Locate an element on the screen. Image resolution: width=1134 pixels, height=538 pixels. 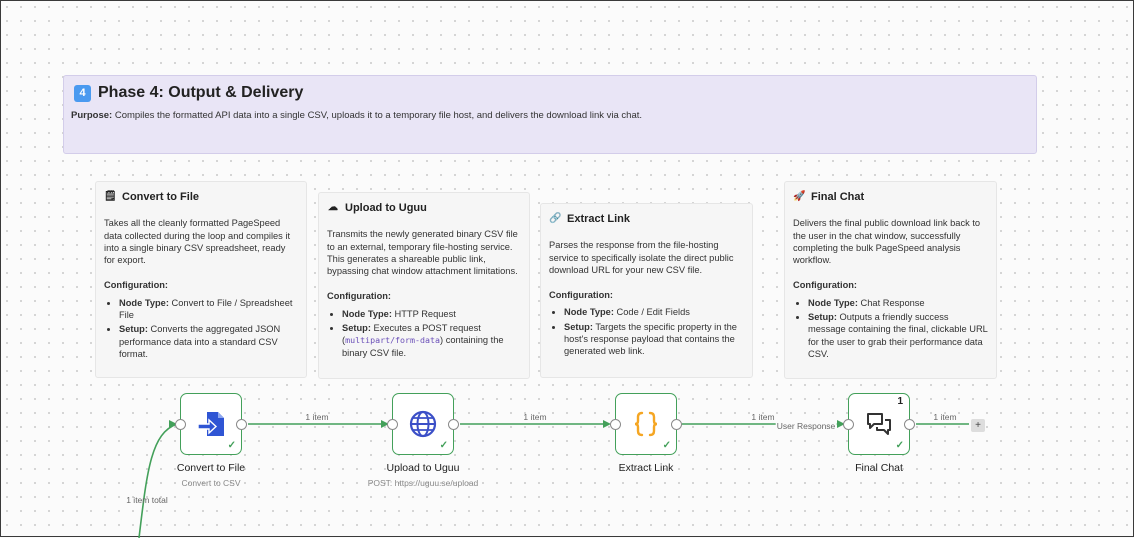
chat-icon is located at coordinates (879, 424).